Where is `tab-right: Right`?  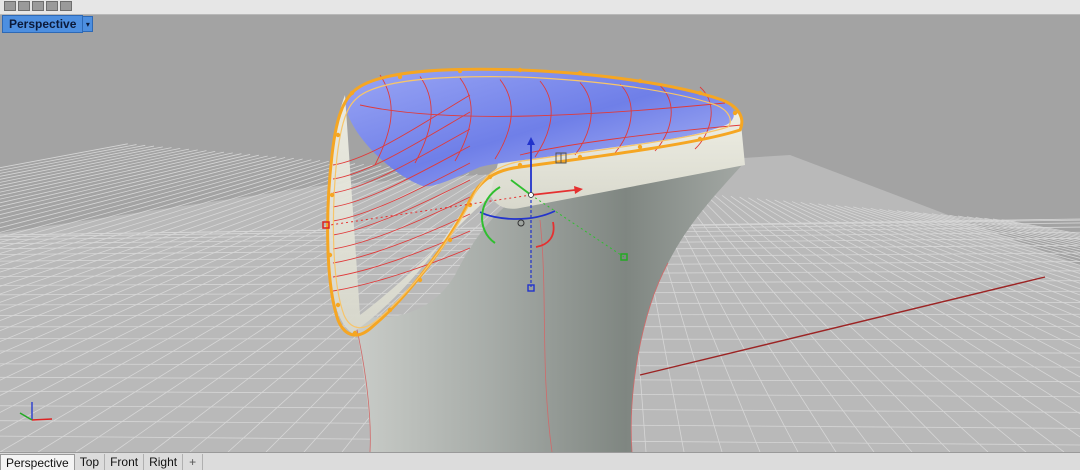 tab-right: Right is located at coordinates (164, 462).